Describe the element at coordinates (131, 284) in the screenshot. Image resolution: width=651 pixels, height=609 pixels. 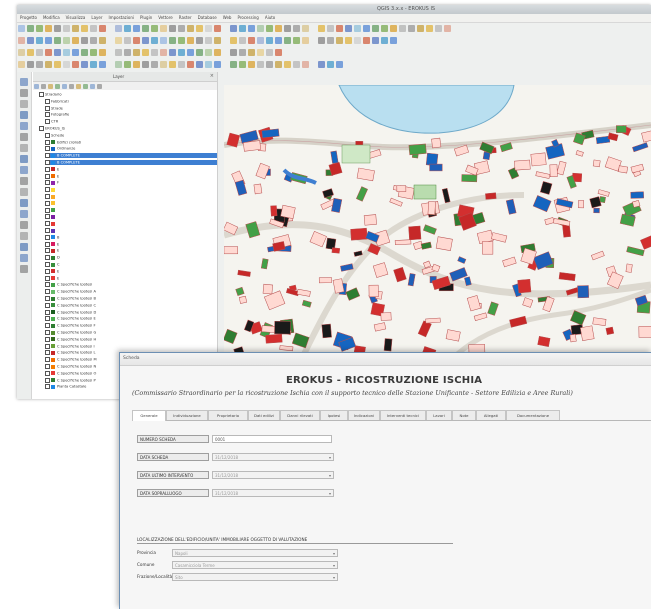
I see `layer-row: C Specifiche Ipotesi` at that location.